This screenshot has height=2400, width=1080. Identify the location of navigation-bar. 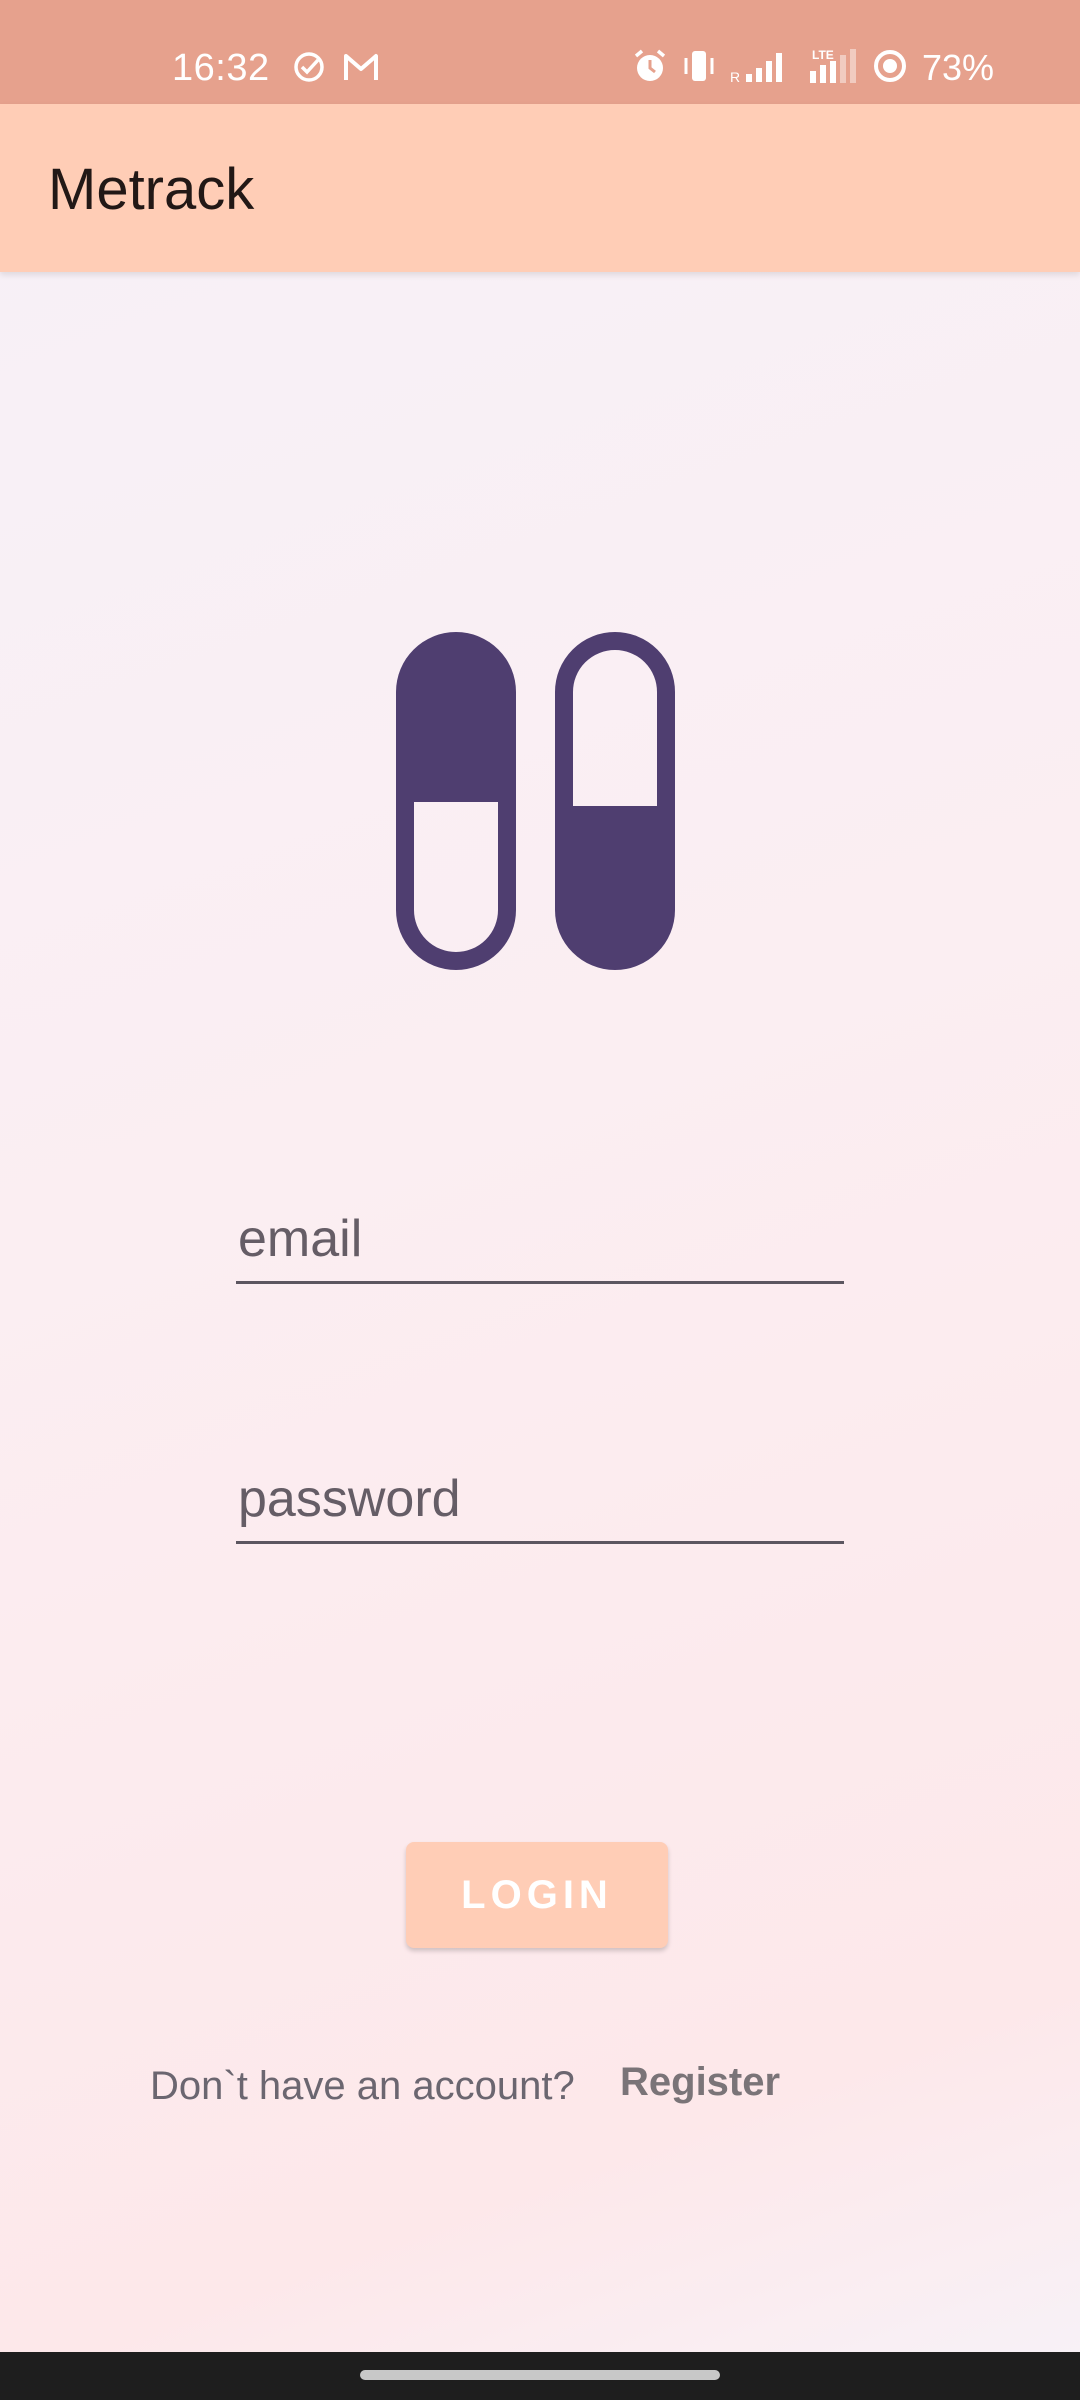
(540, 2376).